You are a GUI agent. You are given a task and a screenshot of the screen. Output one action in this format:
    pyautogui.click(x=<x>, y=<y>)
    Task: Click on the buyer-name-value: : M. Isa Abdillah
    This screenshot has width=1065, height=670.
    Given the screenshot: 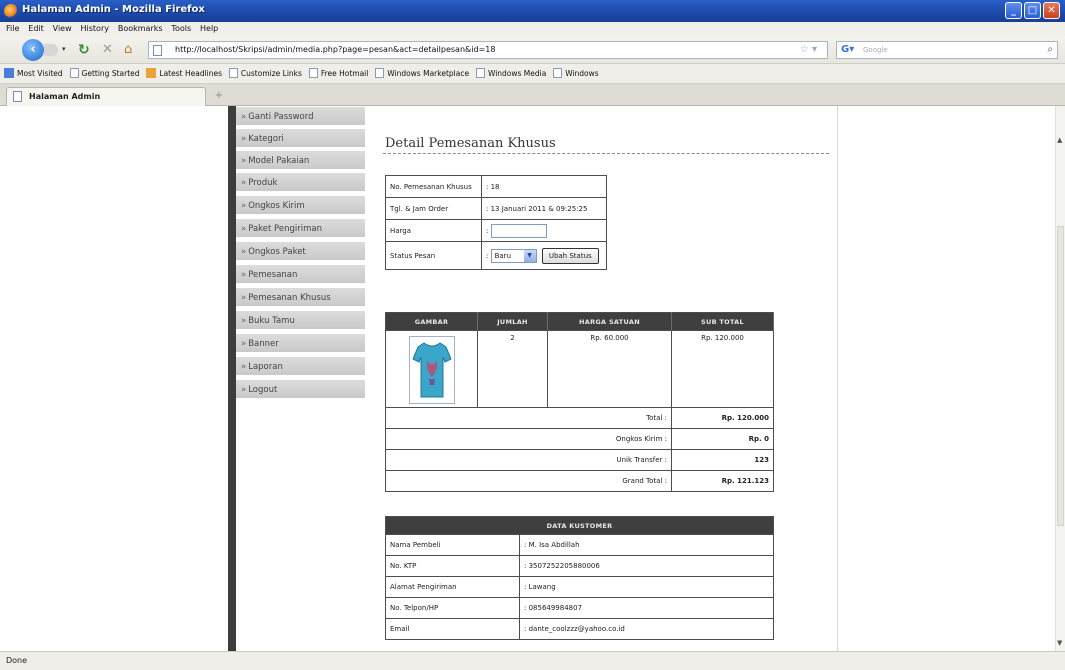 What is the action you would take?
    pyautogui.click(x=646, y=545)
    